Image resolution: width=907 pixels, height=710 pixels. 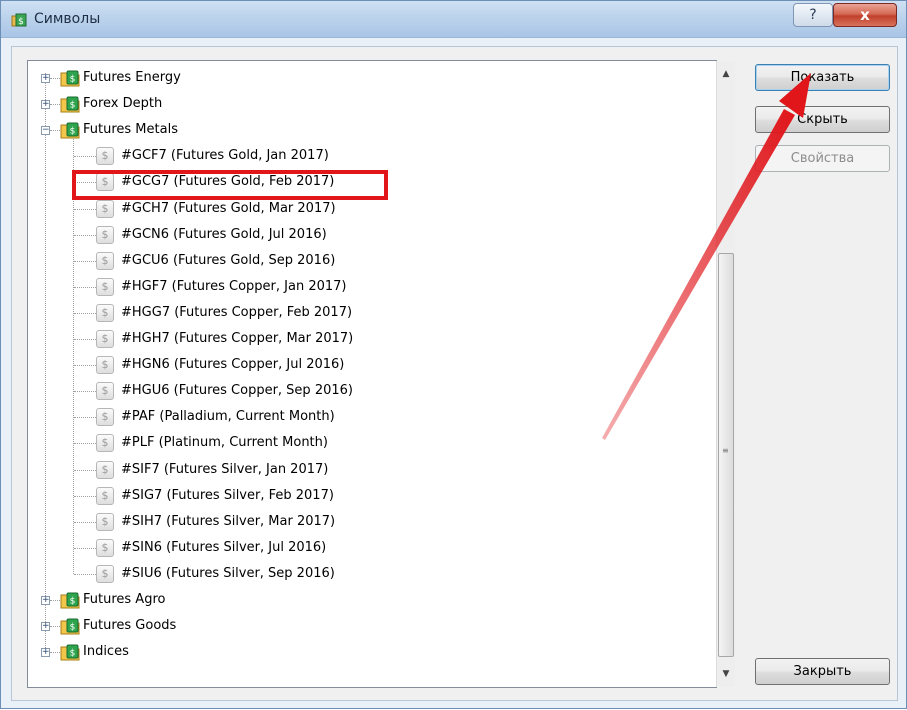 I want to click on group-label: Indices, so click(x=106, y=652).